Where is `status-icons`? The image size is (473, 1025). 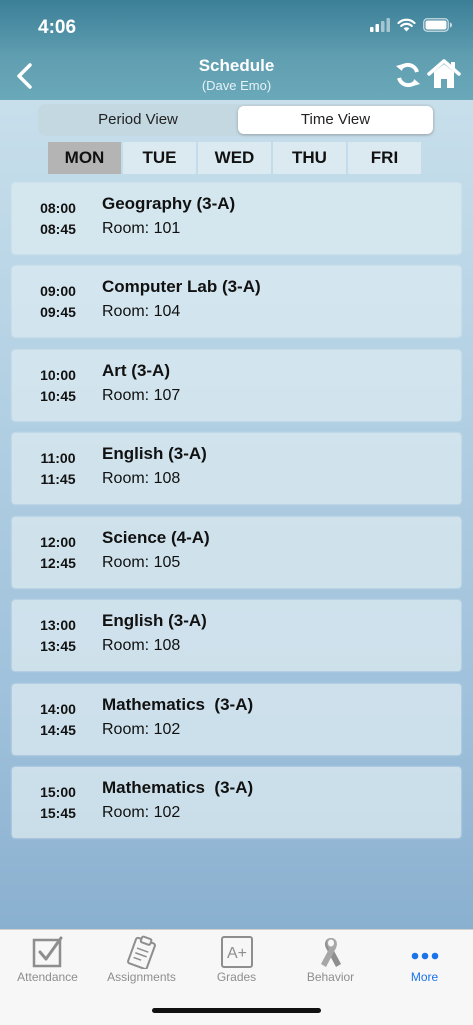 status-icons is located at coordinates (411, 25).